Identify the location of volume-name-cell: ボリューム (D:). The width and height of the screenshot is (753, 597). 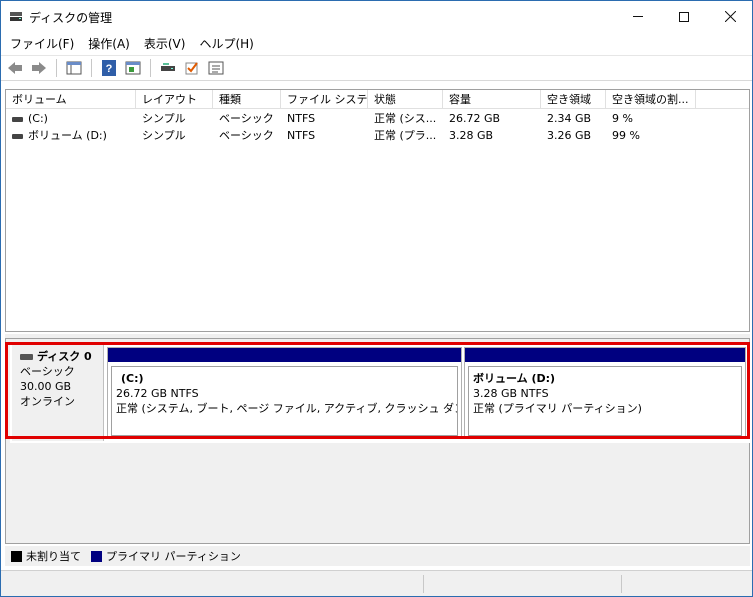
(71, 135).